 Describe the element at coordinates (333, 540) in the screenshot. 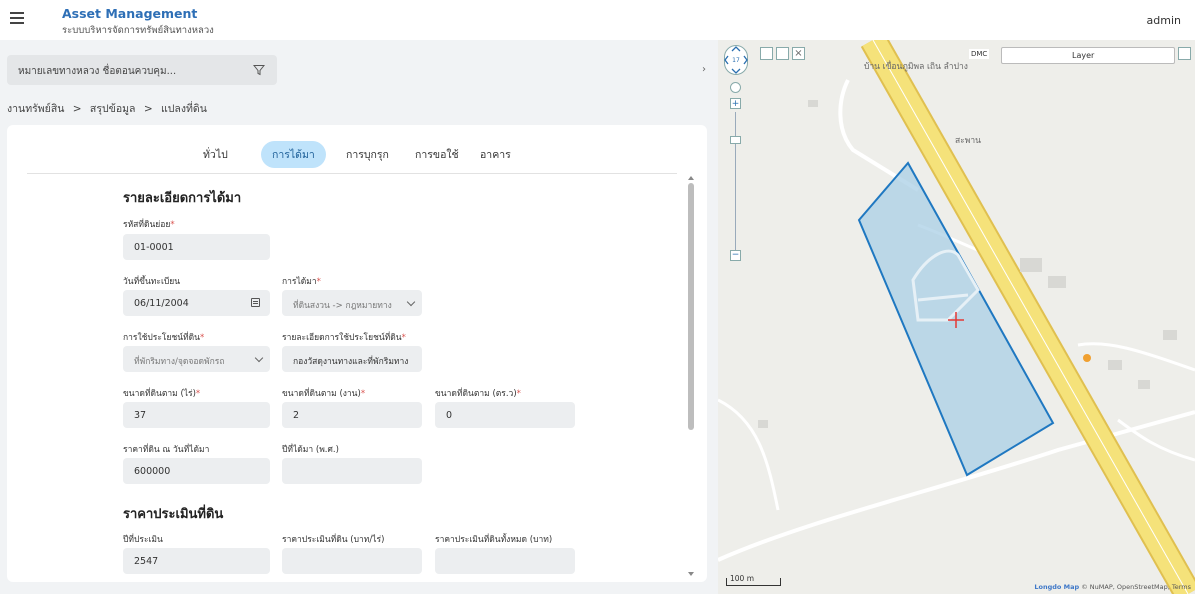

I see `appraisal-per-rai-label: ราคาประเมินที่ดิน (บาท/ไร่)` at that location.